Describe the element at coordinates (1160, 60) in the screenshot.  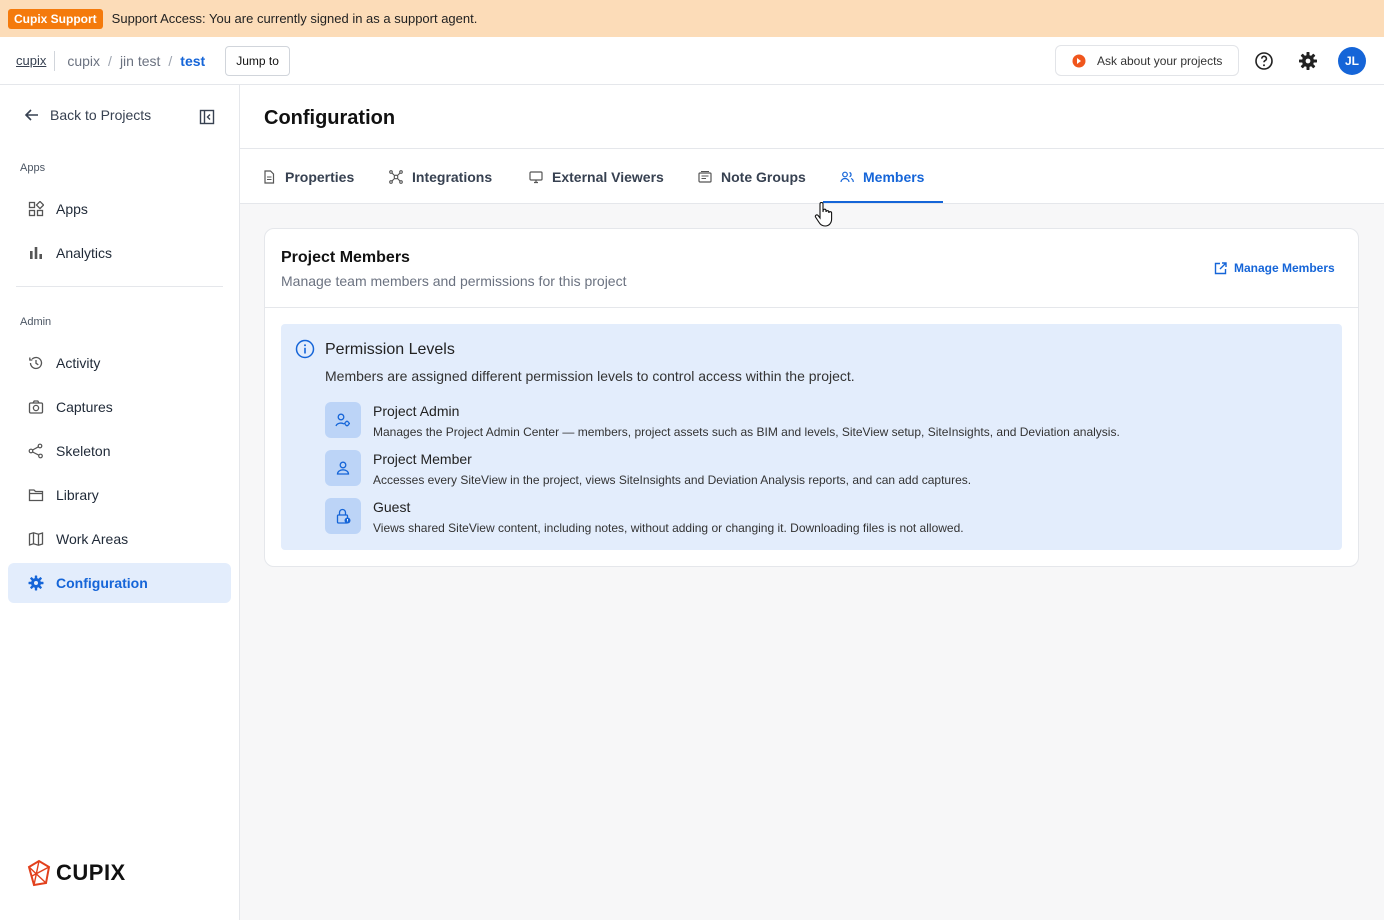
I see `ask-ai-label: Ask about your projects` at that location.